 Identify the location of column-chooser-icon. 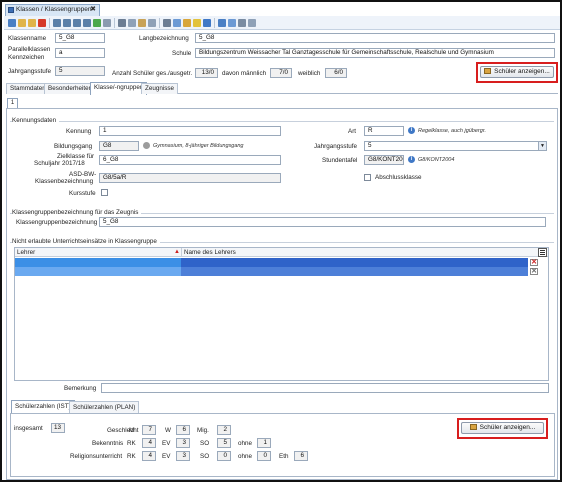
(542, 252).